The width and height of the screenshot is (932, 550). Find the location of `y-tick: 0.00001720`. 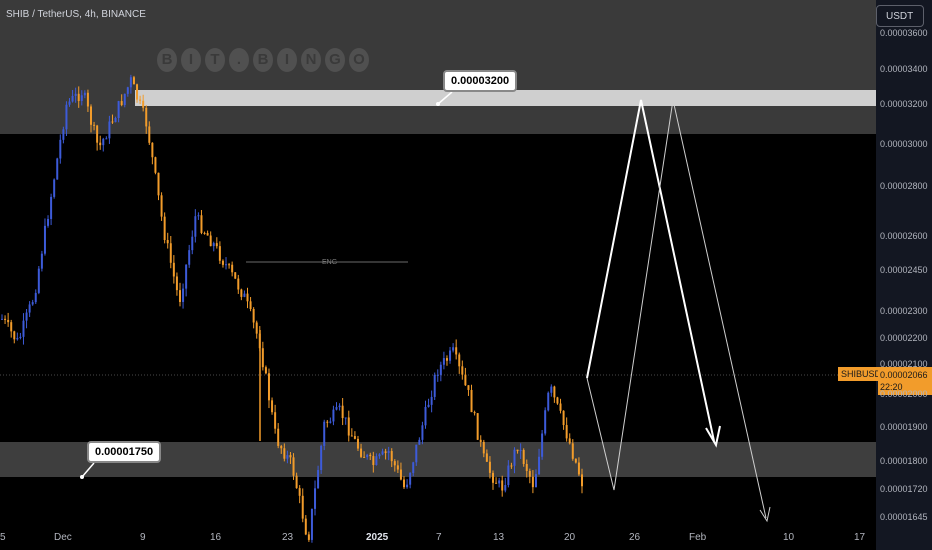

y-tick: 0.00001720 is located at coordinates (904, 489).